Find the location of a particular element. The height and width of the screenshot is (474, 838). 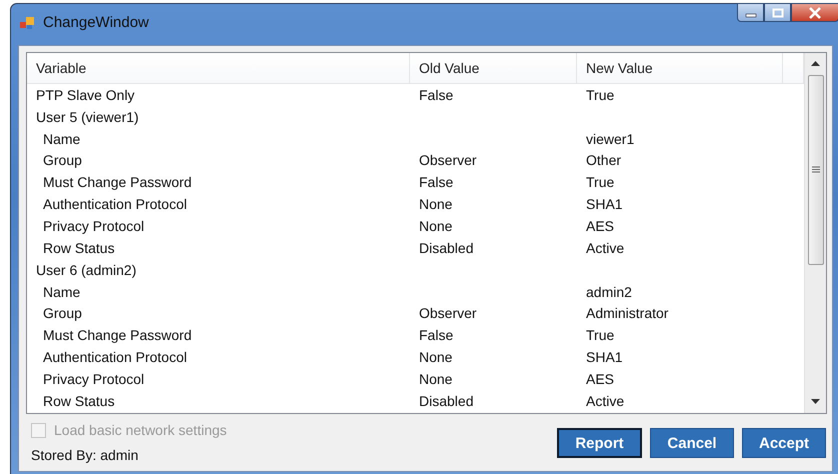

dialog-button: Cancel is located at coordinates (692, 443).